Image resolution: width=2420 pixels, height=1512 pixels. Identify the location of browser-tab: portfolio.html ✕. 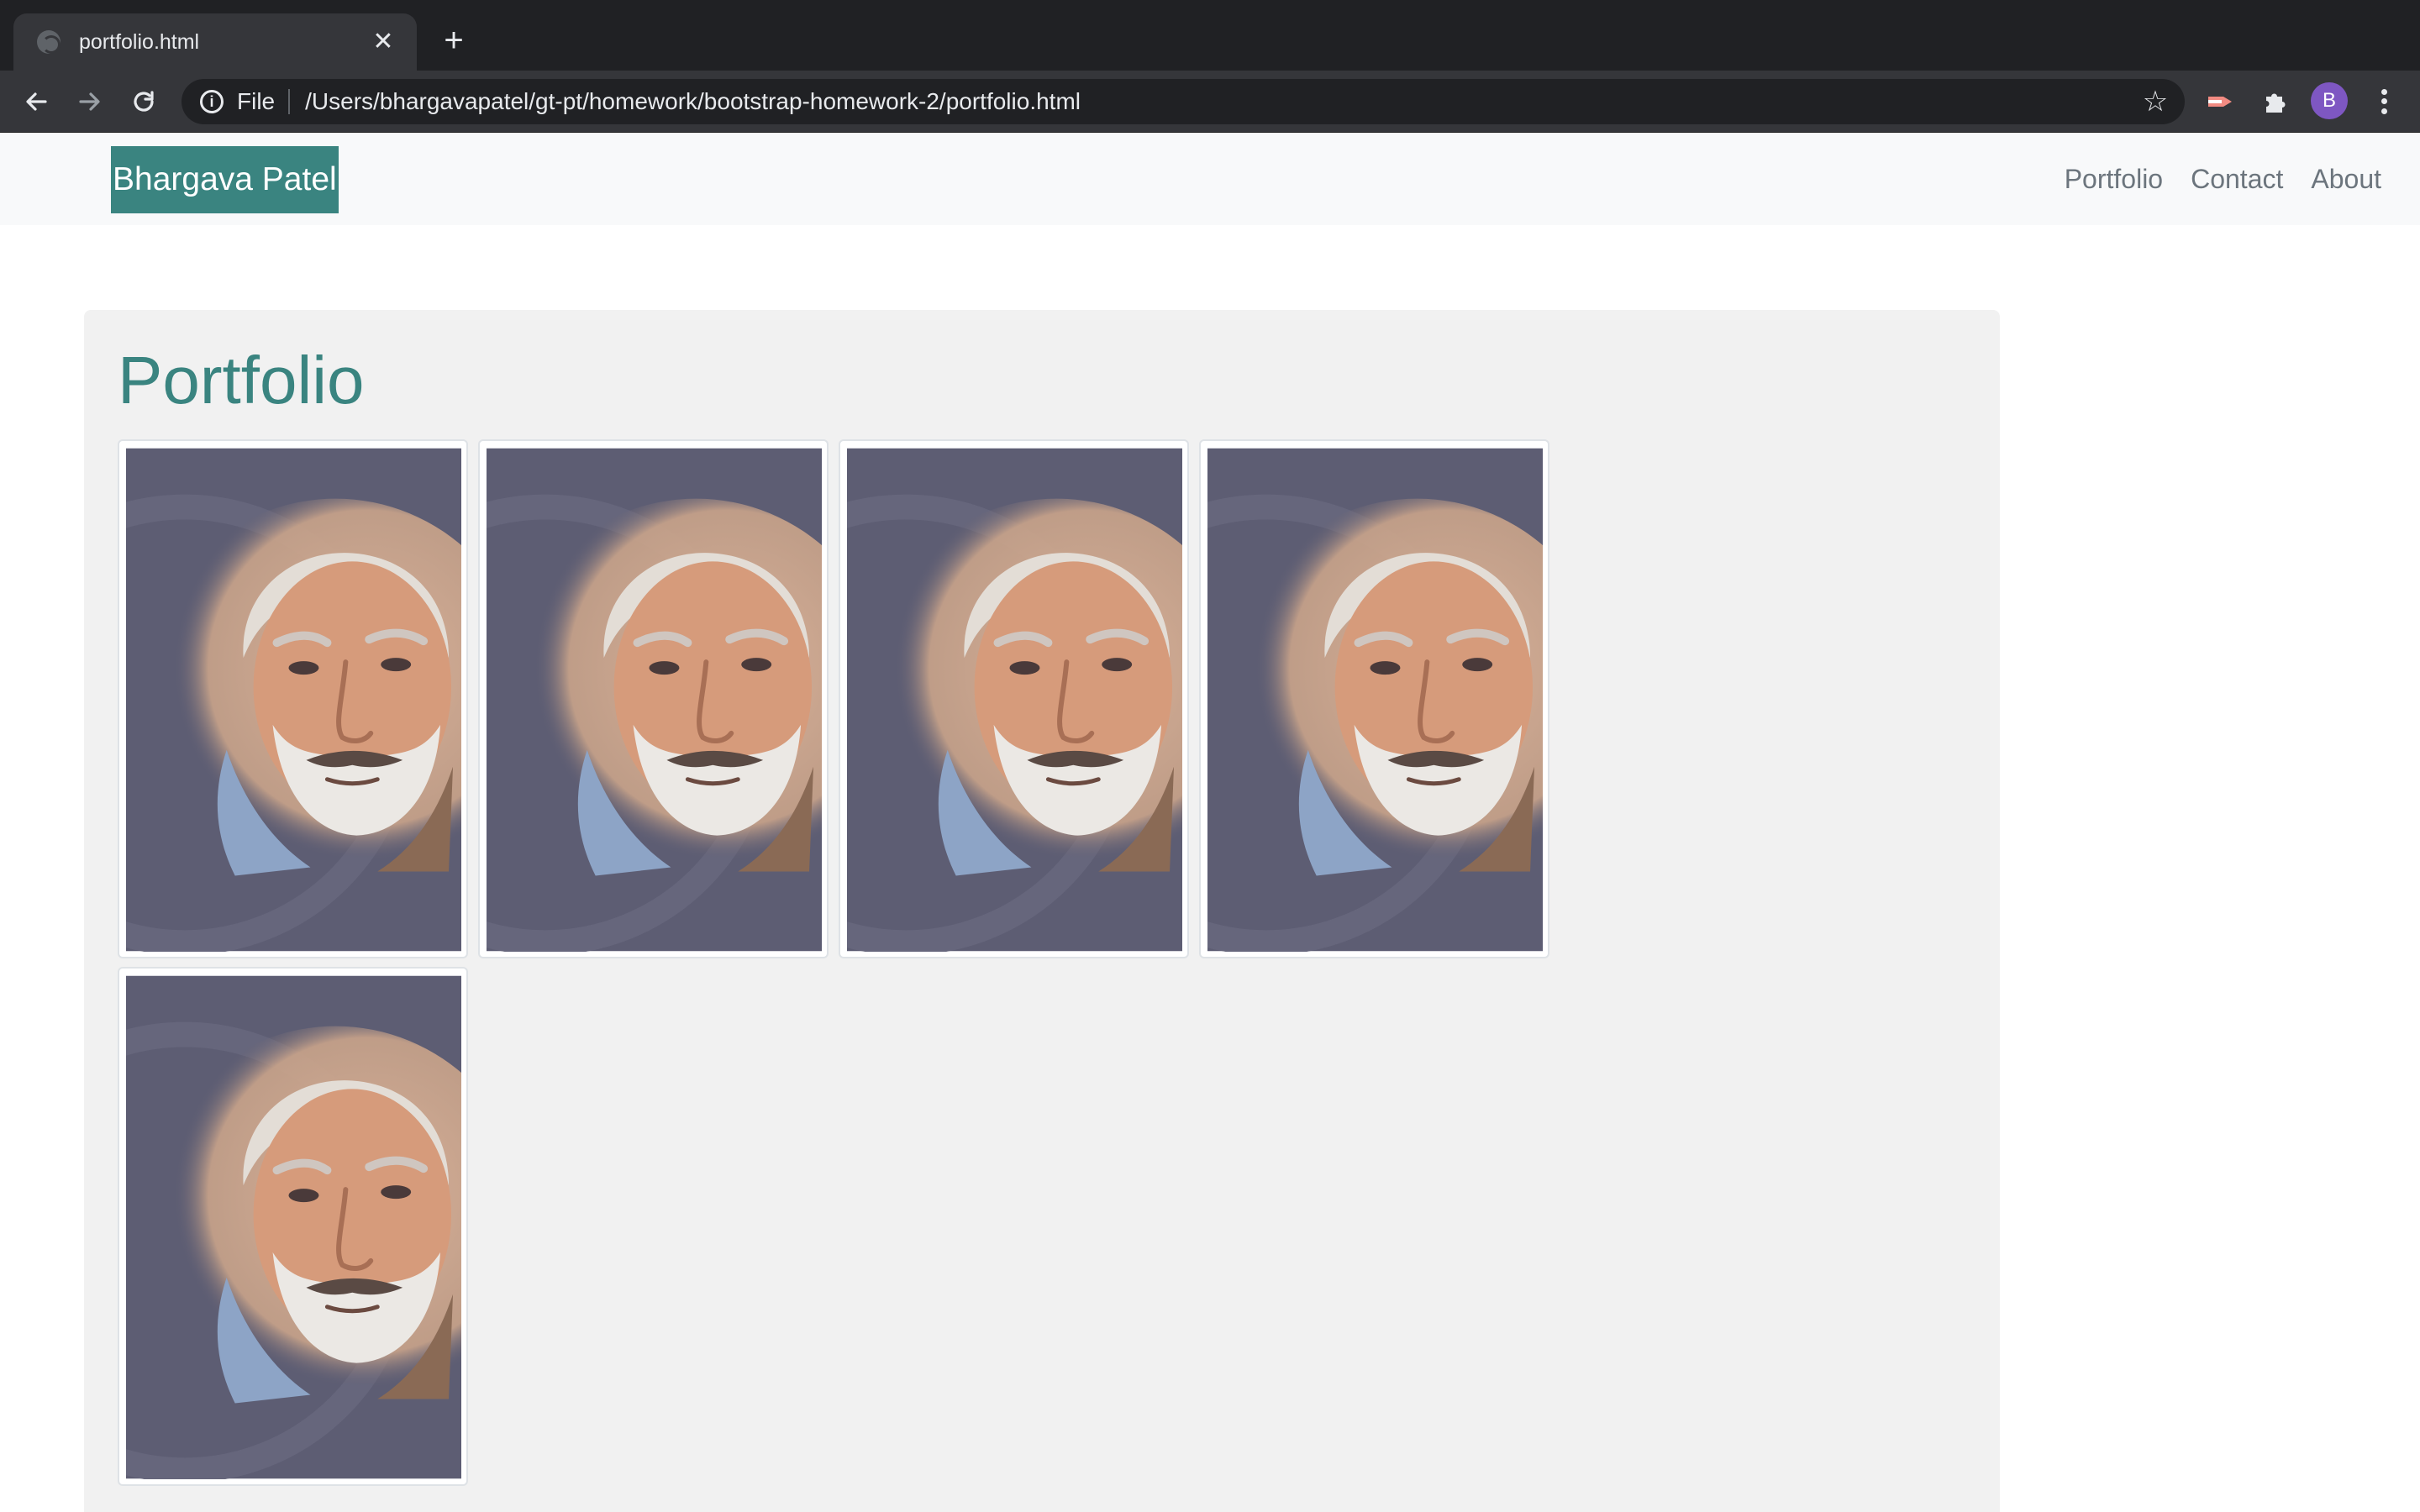
(215, 42).